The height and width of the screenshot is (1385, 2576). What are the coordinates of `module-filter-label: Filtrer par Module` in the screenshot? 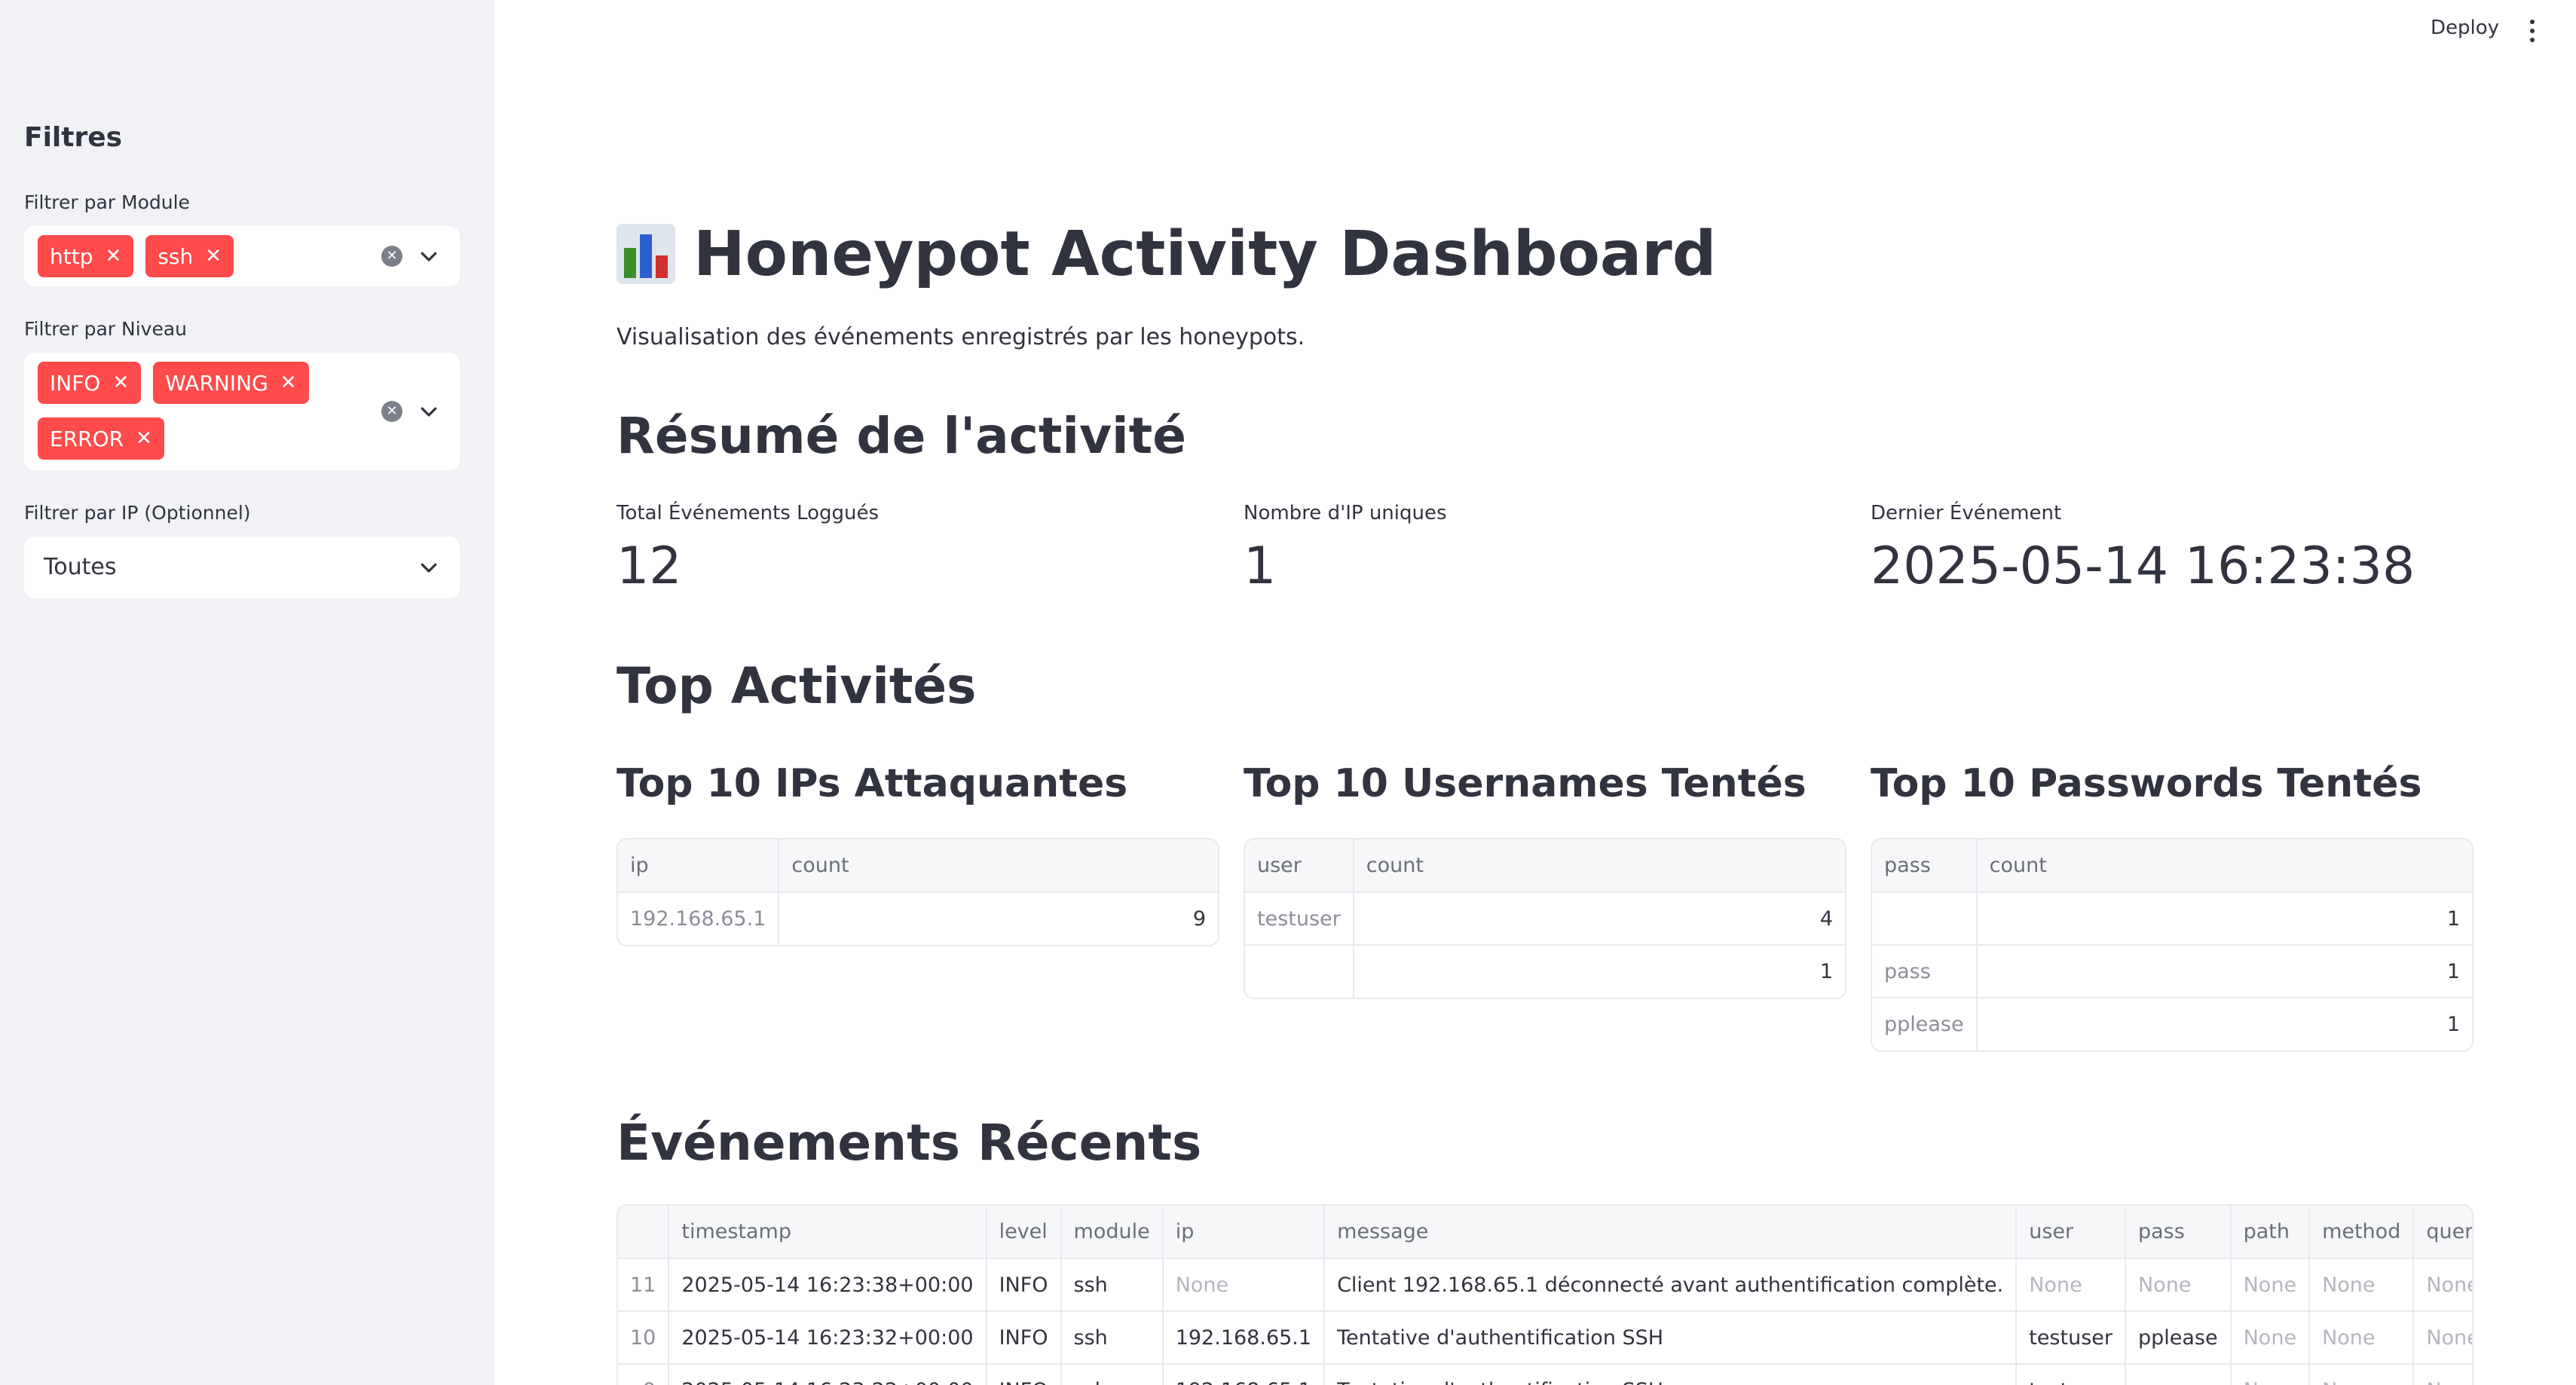 It's located at (107, 202).